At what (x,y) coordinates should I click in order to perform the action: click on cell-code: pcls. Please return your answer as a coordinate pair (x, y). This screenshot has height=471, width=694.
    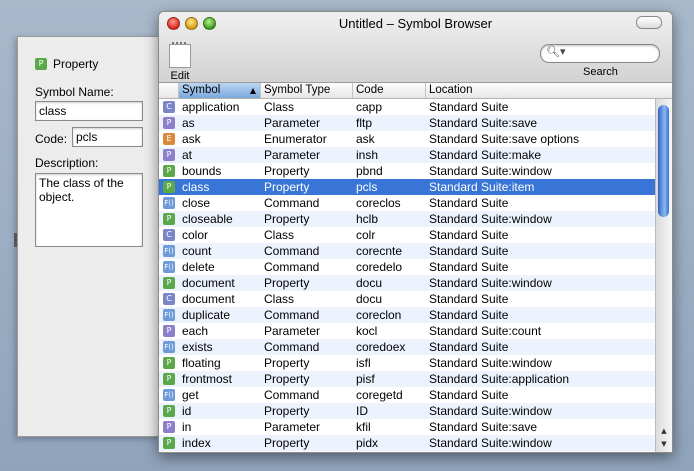
    Looking at the image, I should click on (367, 187).